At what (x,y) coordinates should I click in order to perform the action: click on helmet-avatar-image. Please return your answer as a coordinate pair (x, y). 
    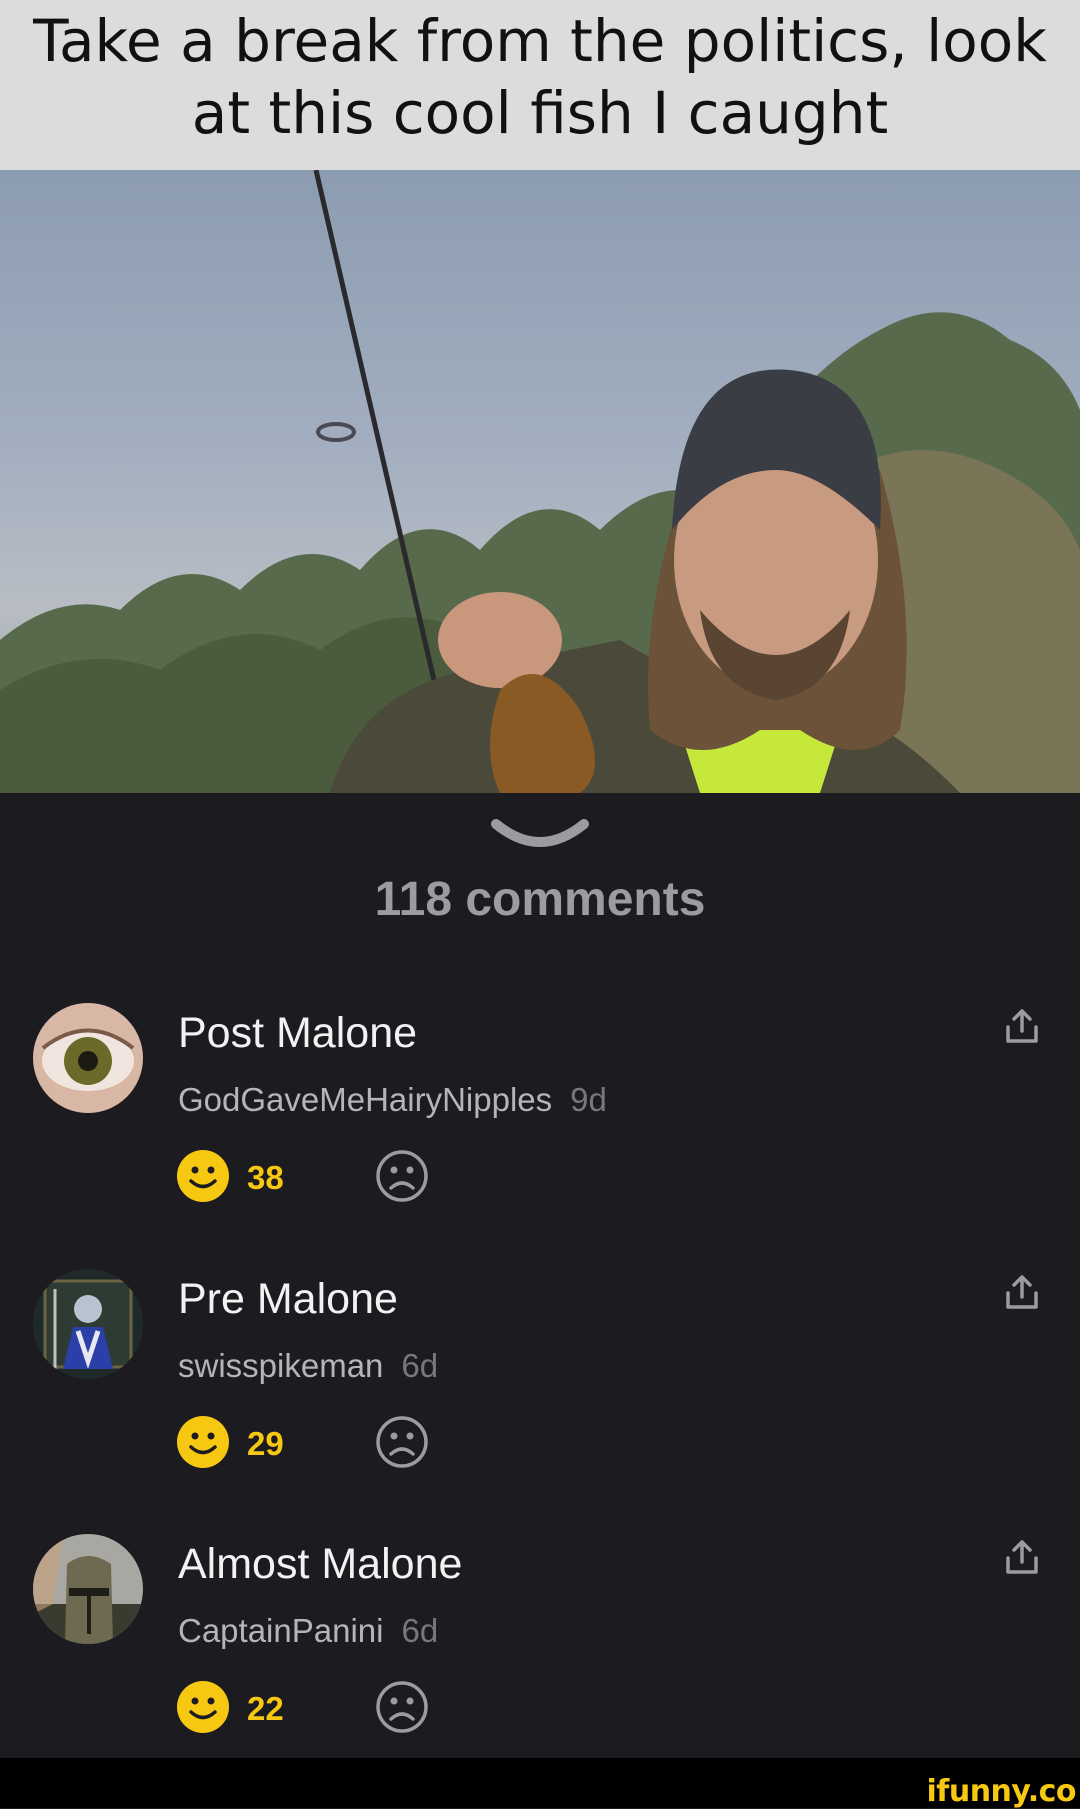
    Looking at the image, I should click on (88, 1589).